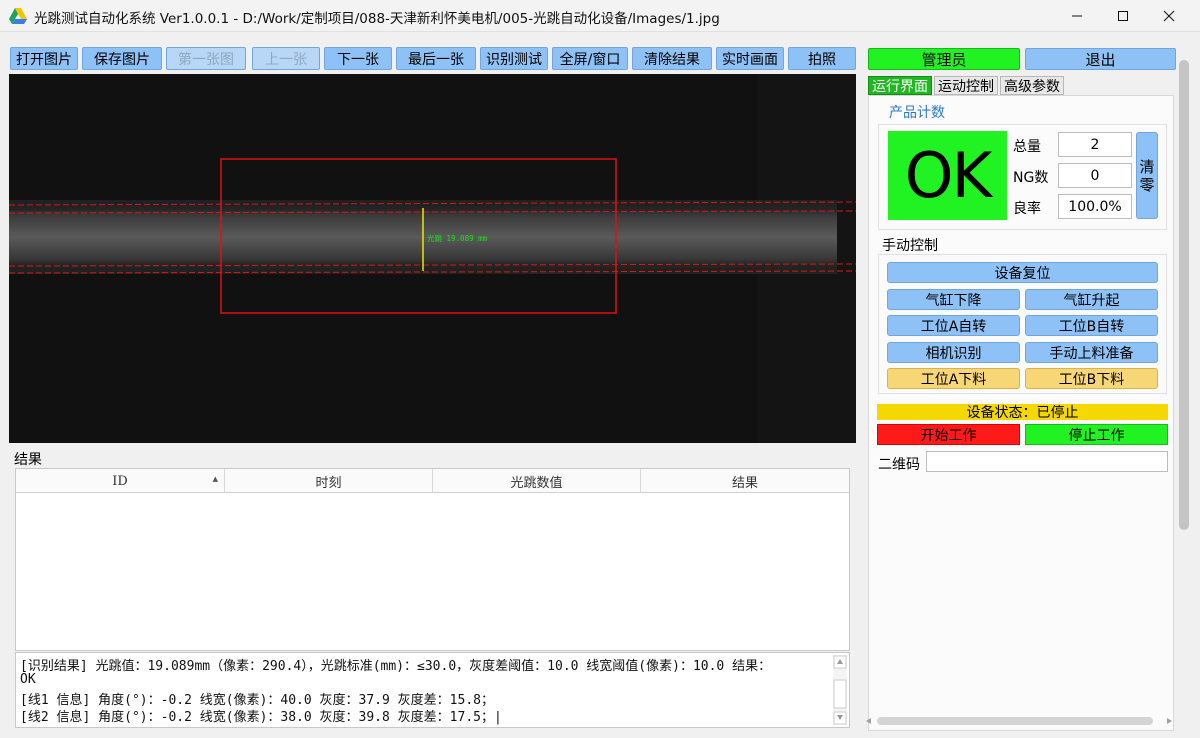  I want to click on column-time-label: 时刻, so click(328, 483).